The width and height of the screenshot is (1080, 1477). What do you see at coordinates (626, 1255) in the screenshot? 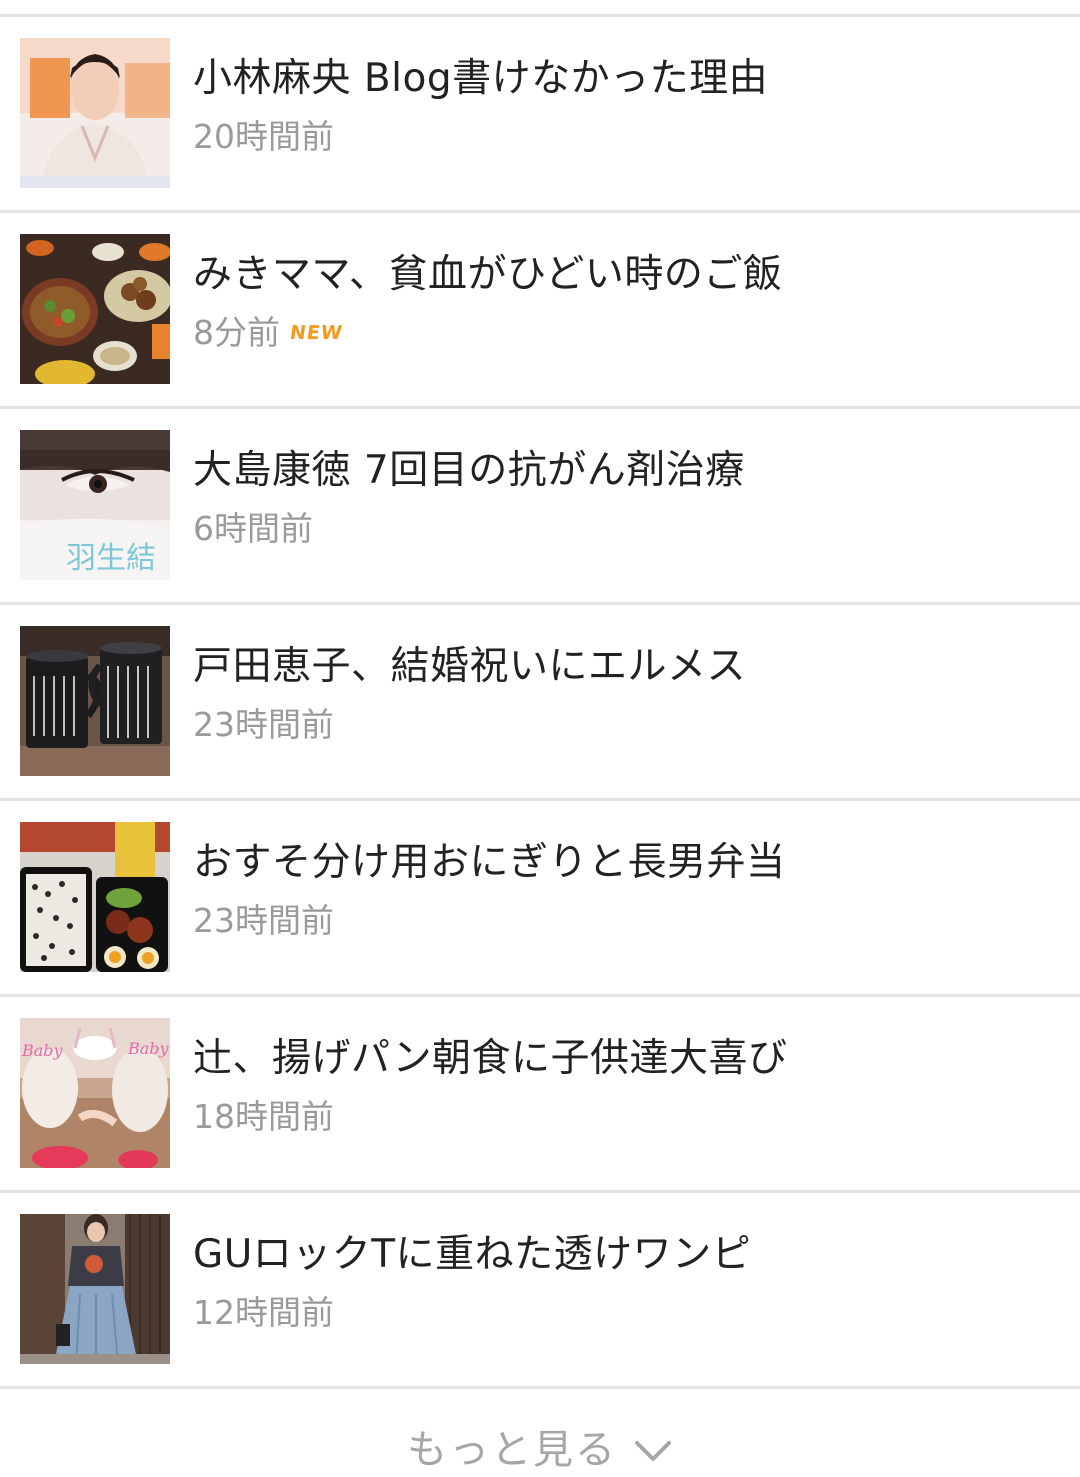
I see `article-title: GUロックTに重ねた透けワンピ` at bounding box center [626, 1255].